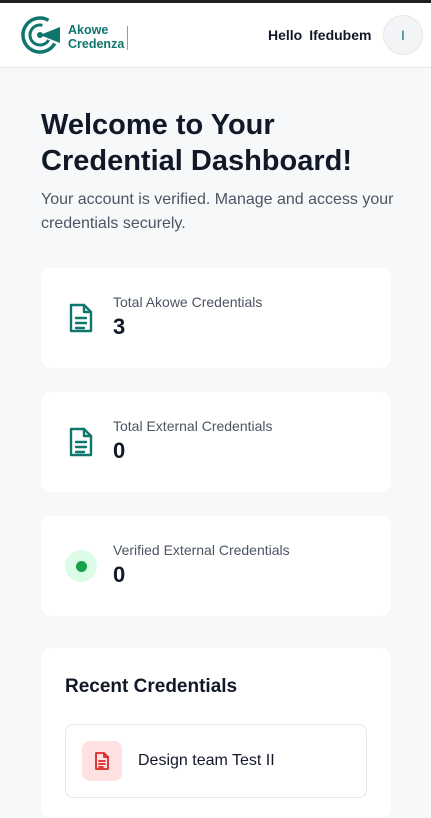 The width and height of the screenshot is (431, 818). What do you see at coordinates (206, 760) in the screenshot?
I see `credential-name: Design team Test II` at bounding box center [206, 760].